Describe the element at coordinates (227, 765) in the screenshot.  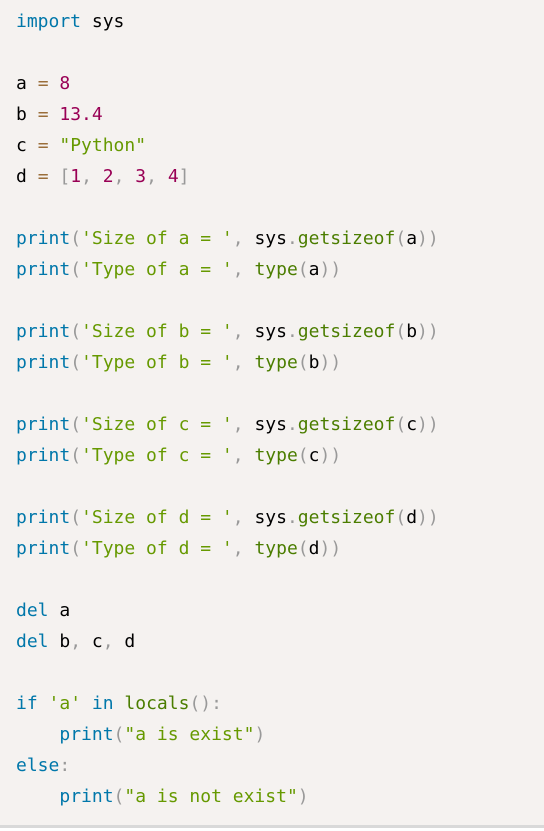
I see `code-line: else:` at that location.